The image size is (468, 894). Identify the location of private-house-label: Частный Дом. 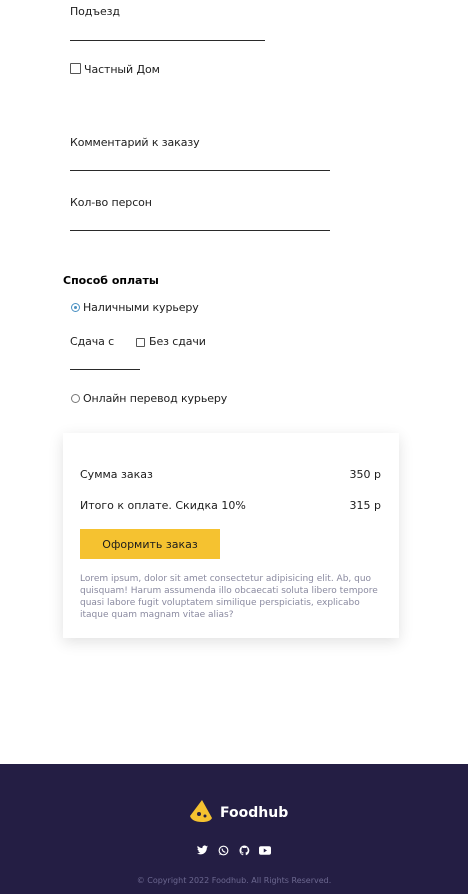
(122, 69).